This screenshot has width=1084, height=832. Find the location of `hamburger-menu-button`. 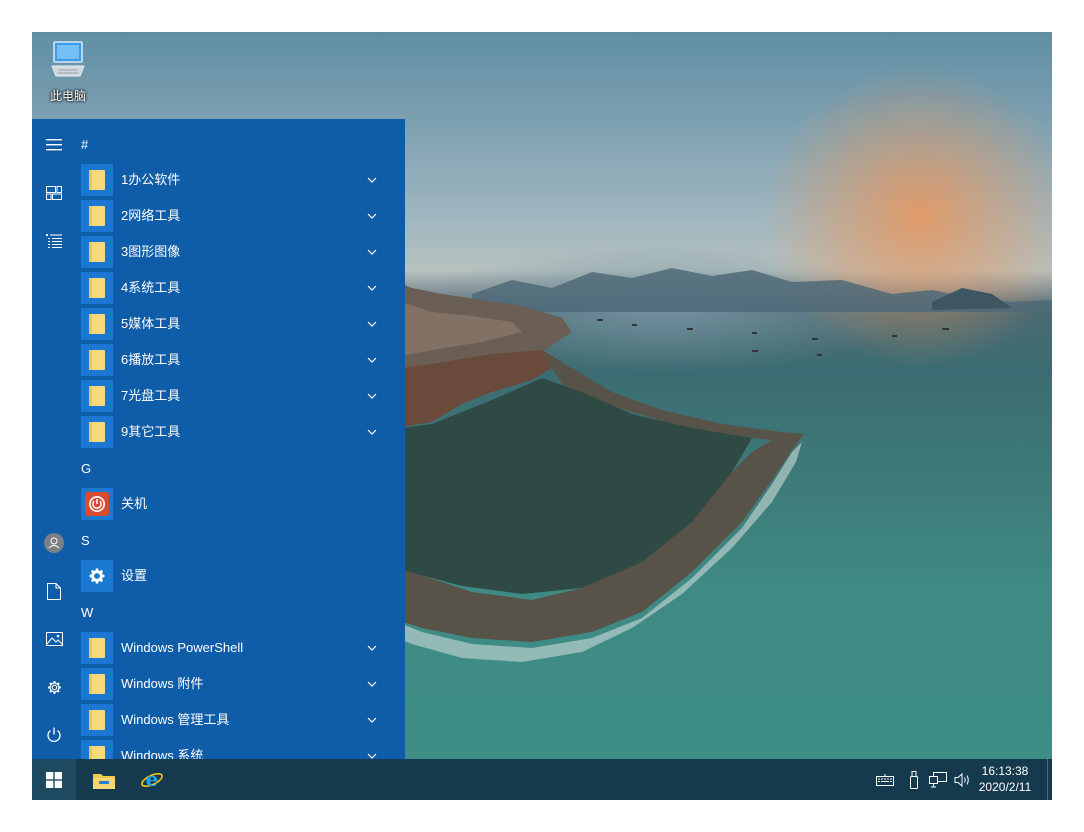

hamburger-menu-button is located at coordinates (54, 145).